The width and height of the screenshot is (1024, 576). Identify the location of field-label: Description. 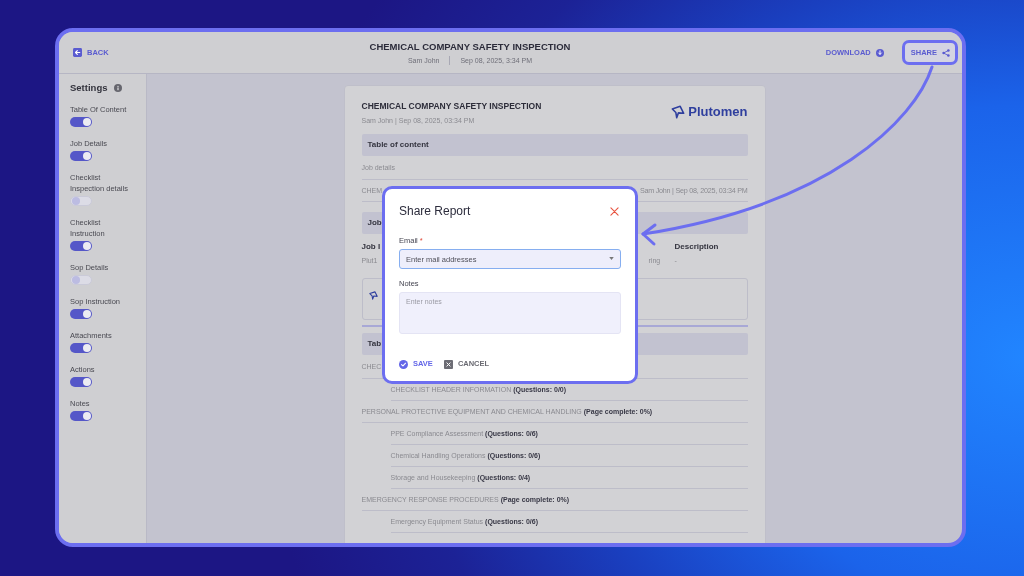
(696, 247).